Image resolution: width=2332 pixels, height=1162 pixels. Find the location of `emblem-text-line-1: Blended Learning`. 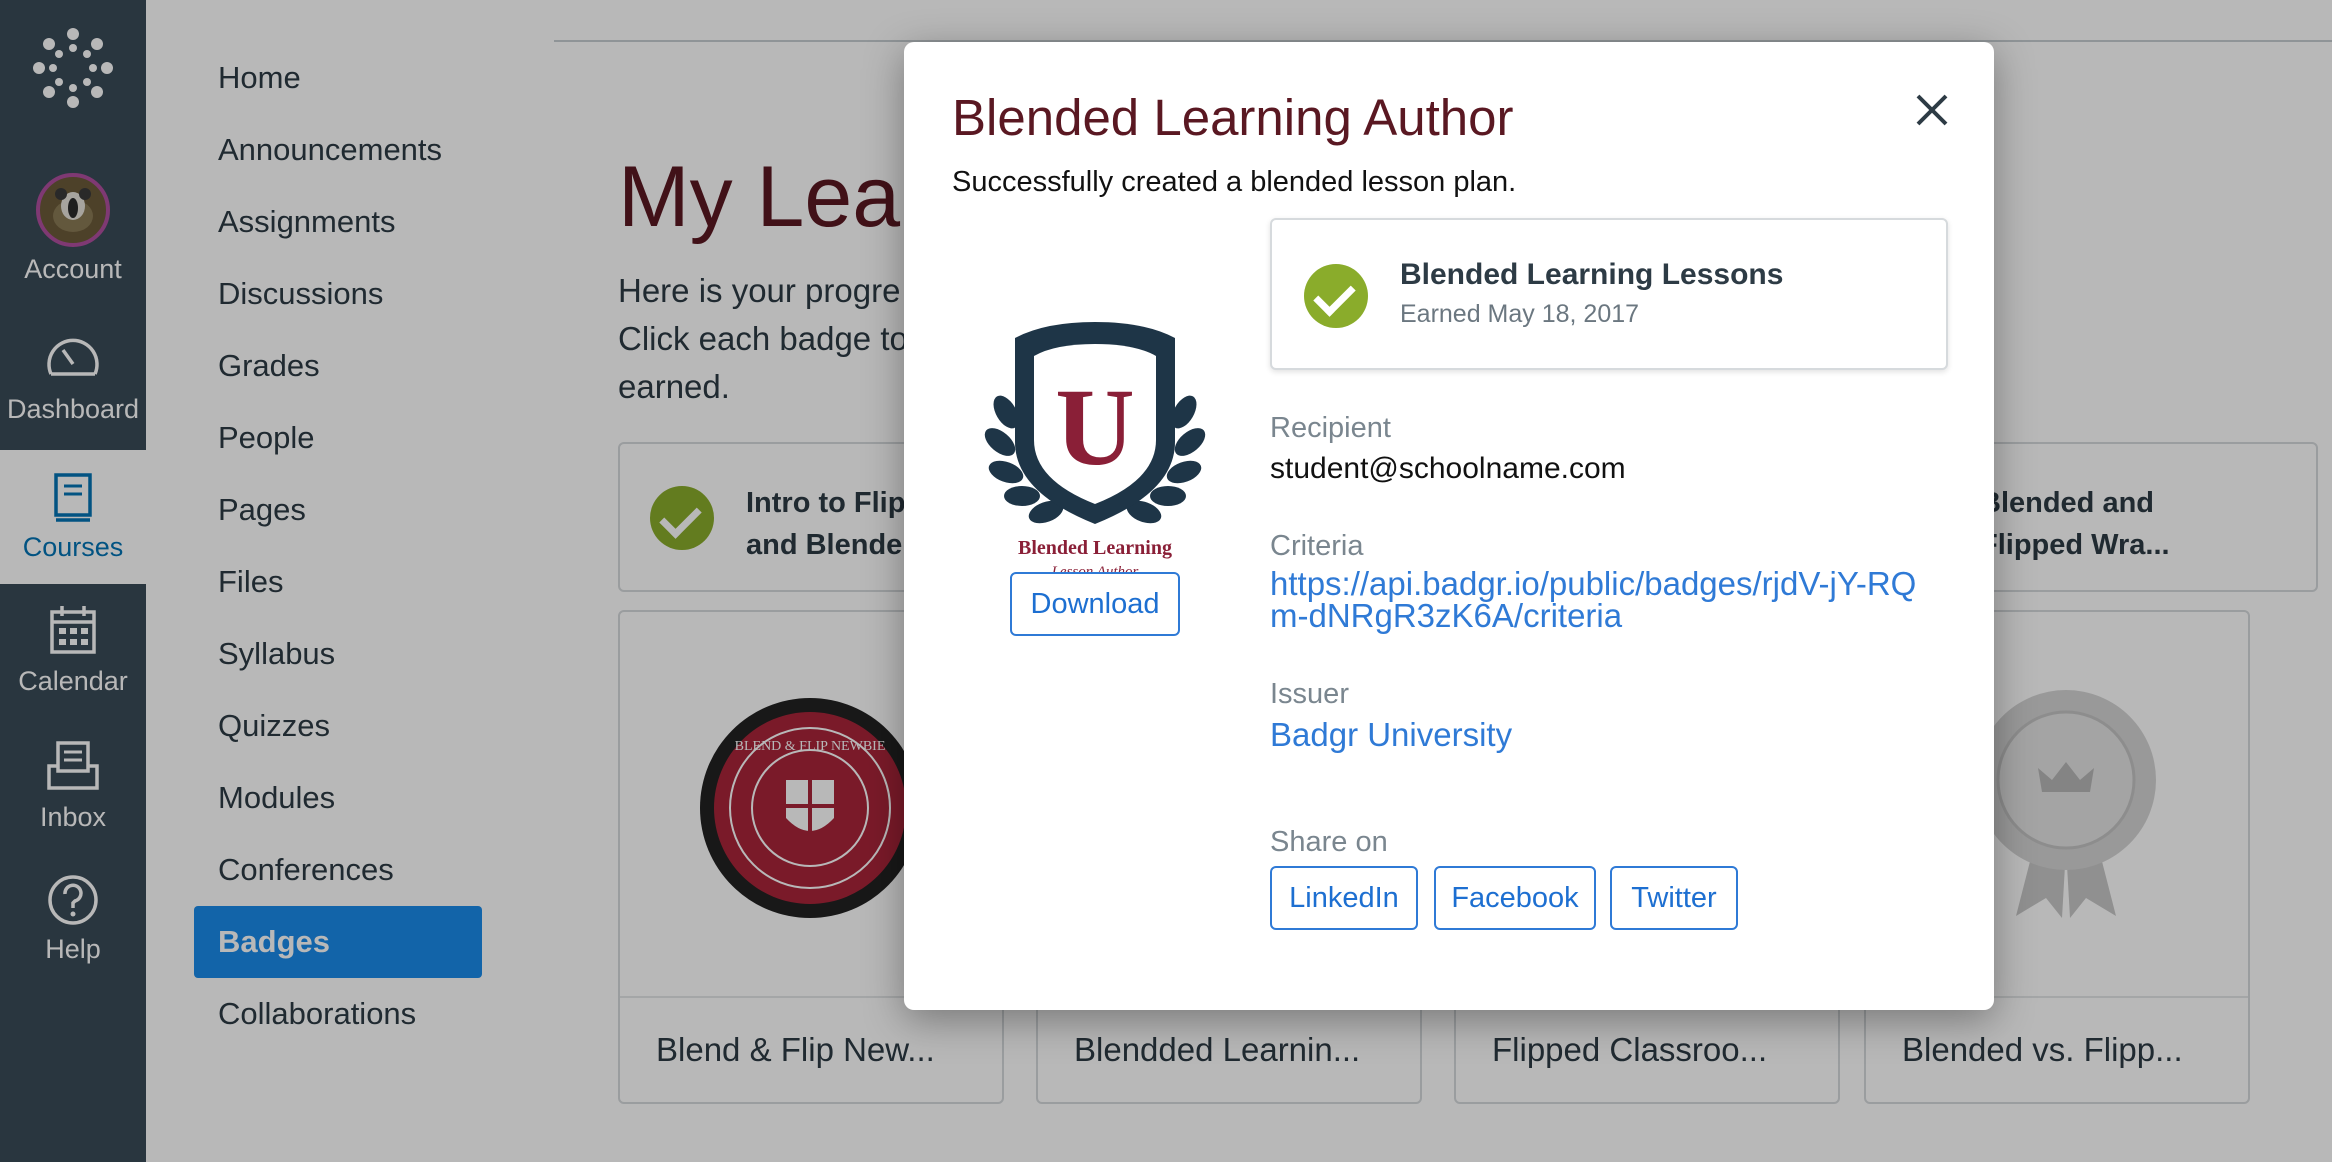

emblem-text-line-1: Blended Learning is located at coordinates (1095, 548).